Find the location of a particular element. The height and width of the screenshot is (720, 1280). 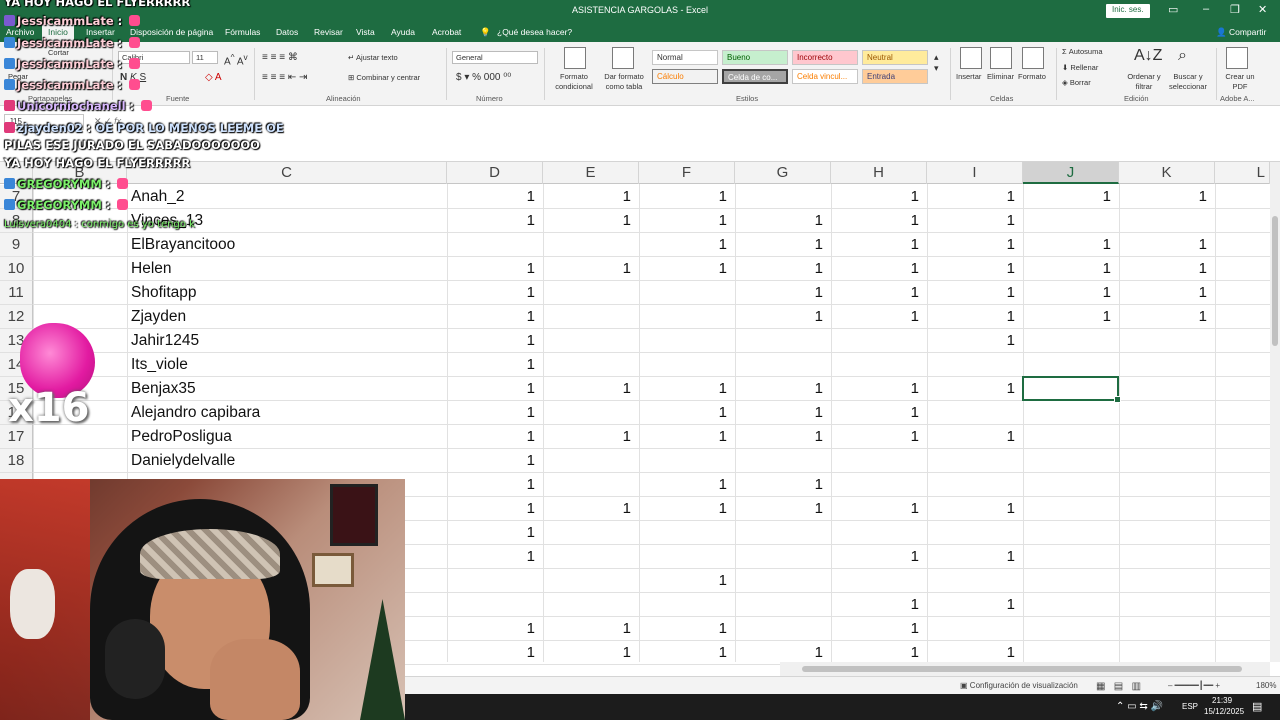

column-header-e: E is located at coordinates (591, 173).